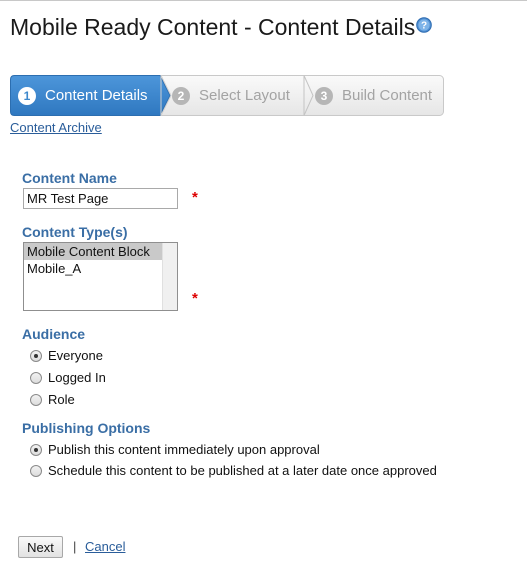  Describe the element at coordinates (169, 276) in the screenshot. I see `listbox-scrollbar` at that location.